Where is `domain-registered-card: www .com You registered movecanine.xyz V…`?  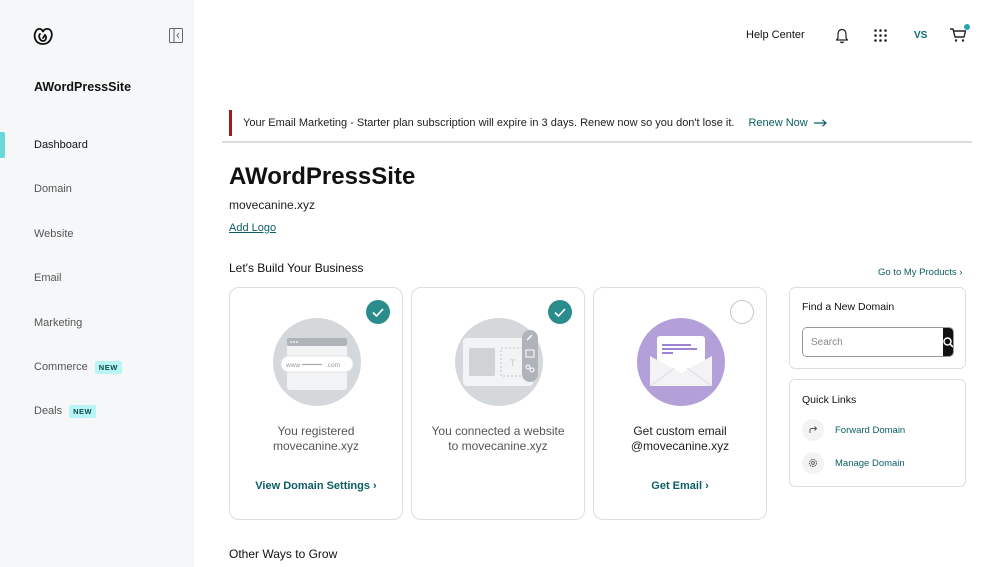
domain-registered-card: www .com You registered movecanine.xyz V… is located at coordinates (316, 403).